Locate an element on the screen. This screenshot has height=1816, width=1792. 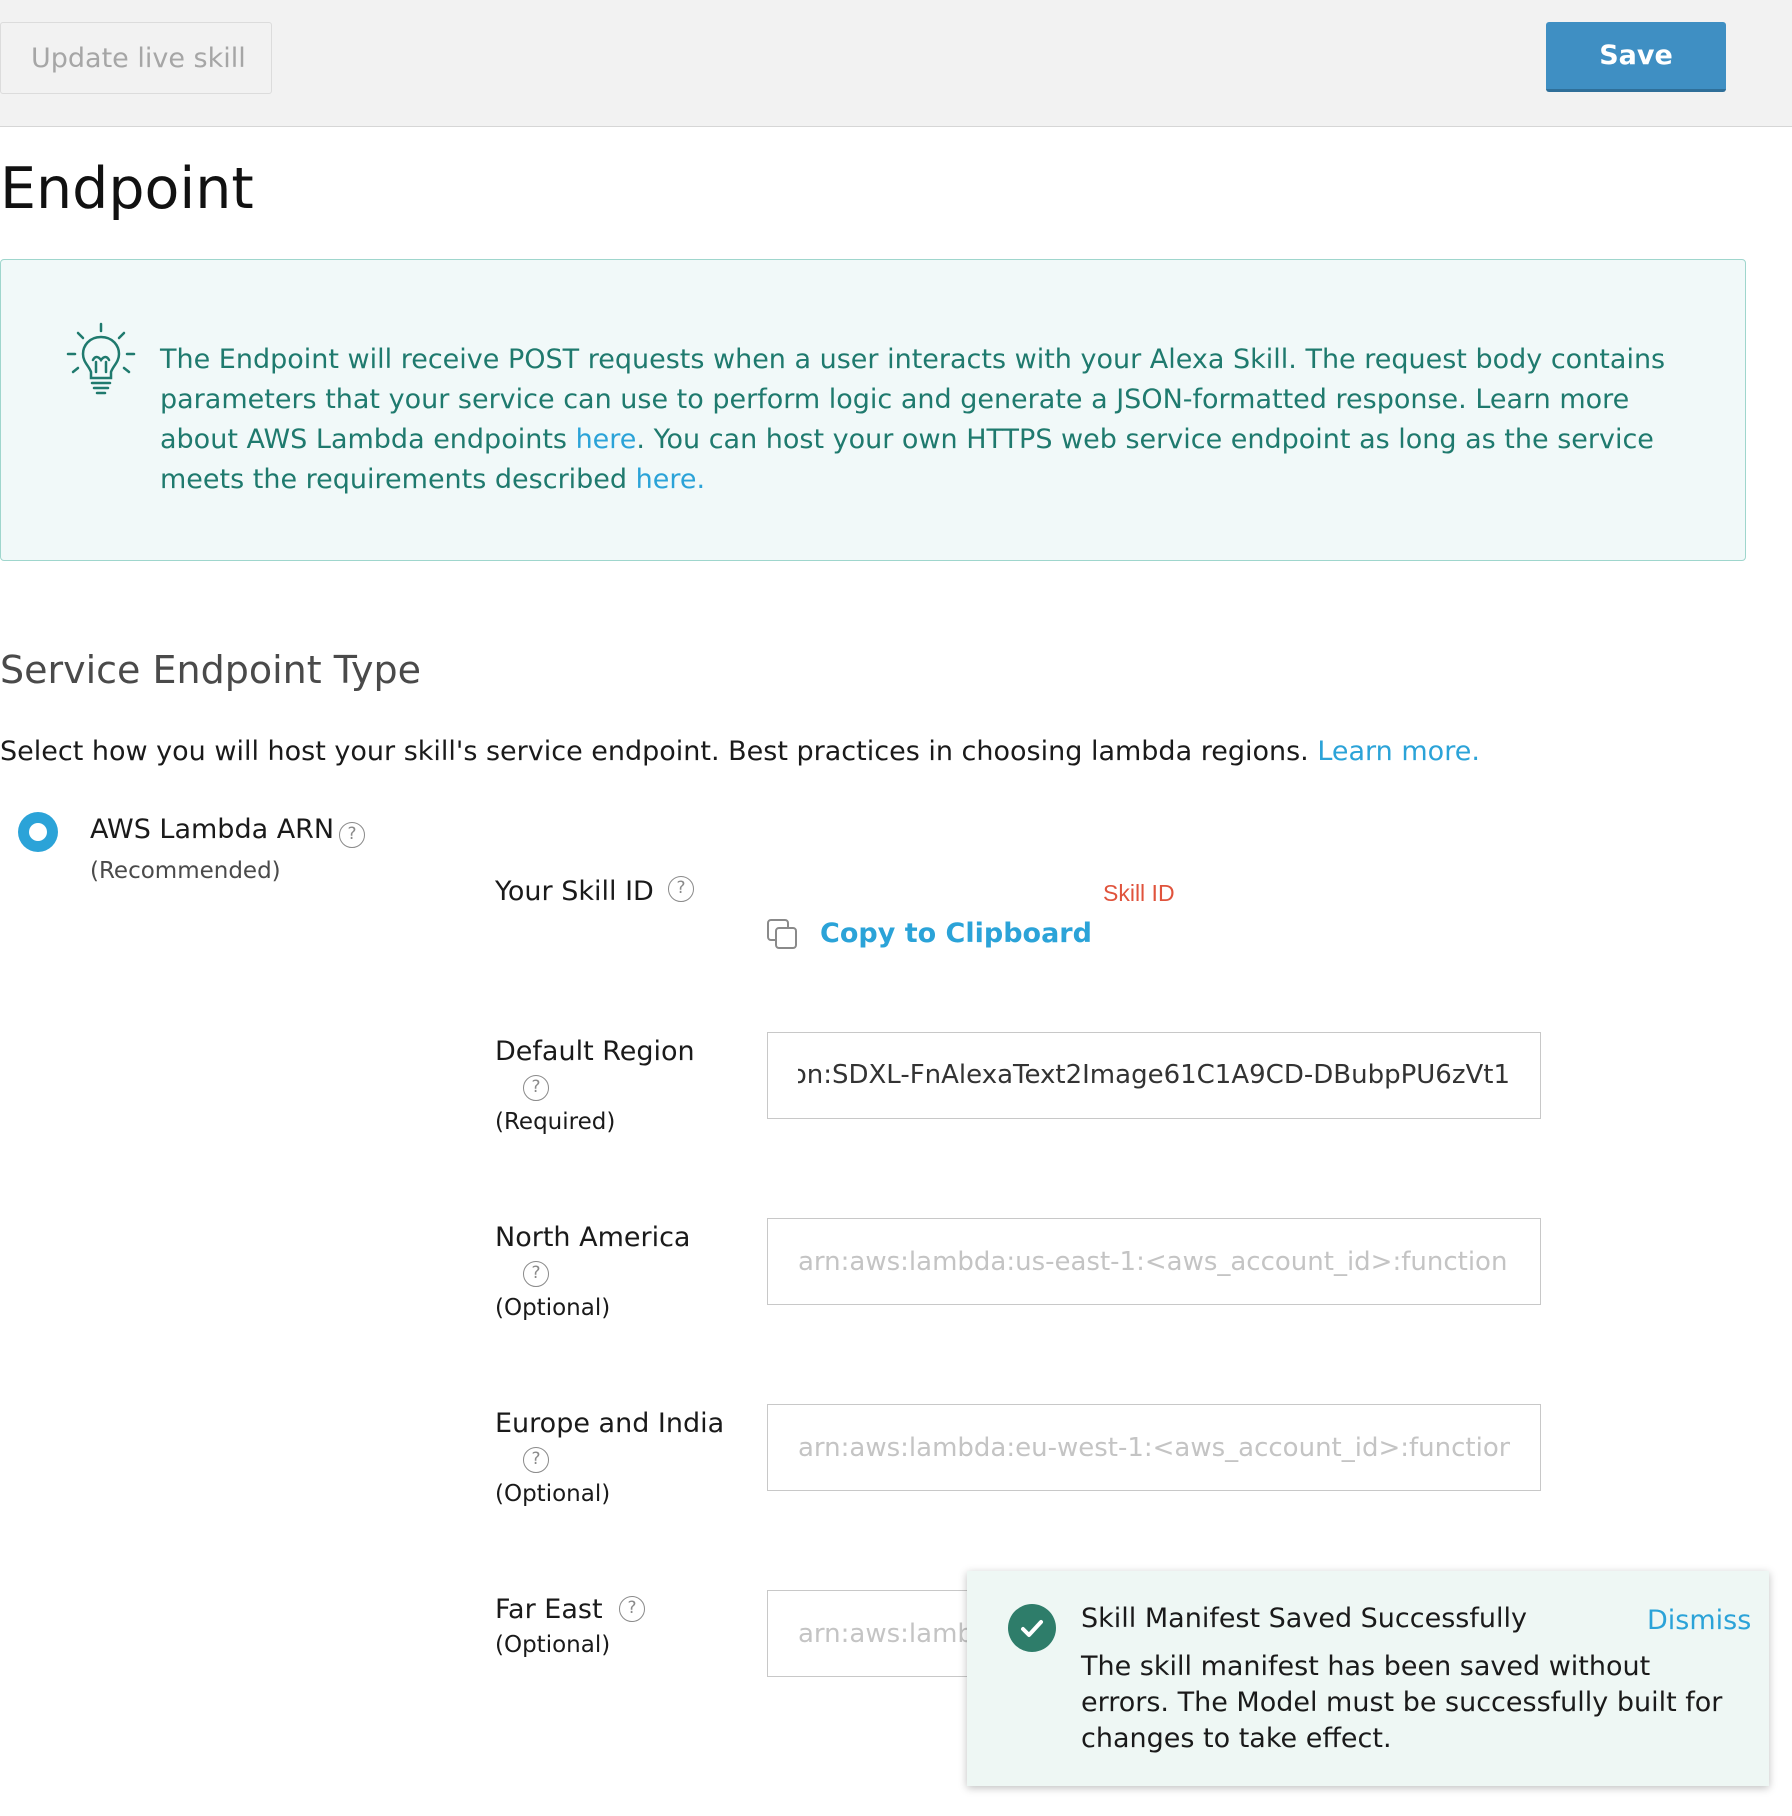
north-america-label: North America is located at coordinates (593, 1237).